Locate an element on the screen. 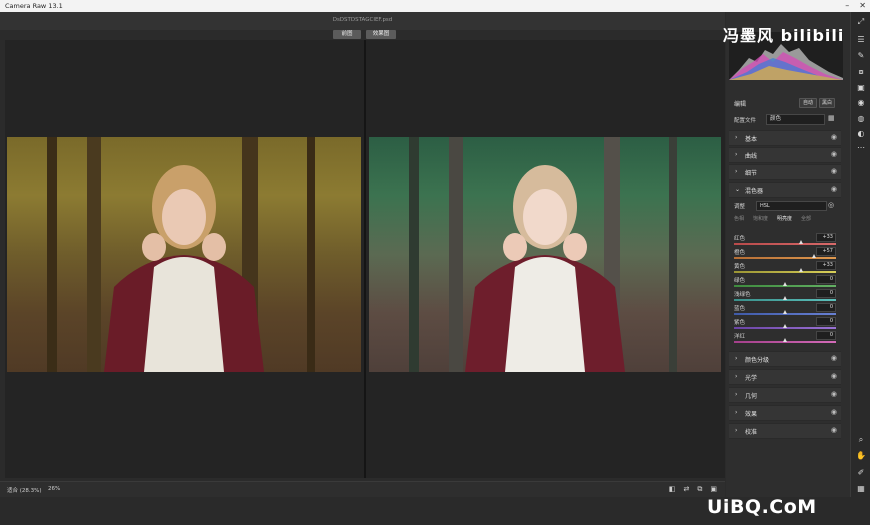 This screenshot has width=870, height=525. fit-zoom-label: 适合 (28.3%) is located at coordinates (24, 490).